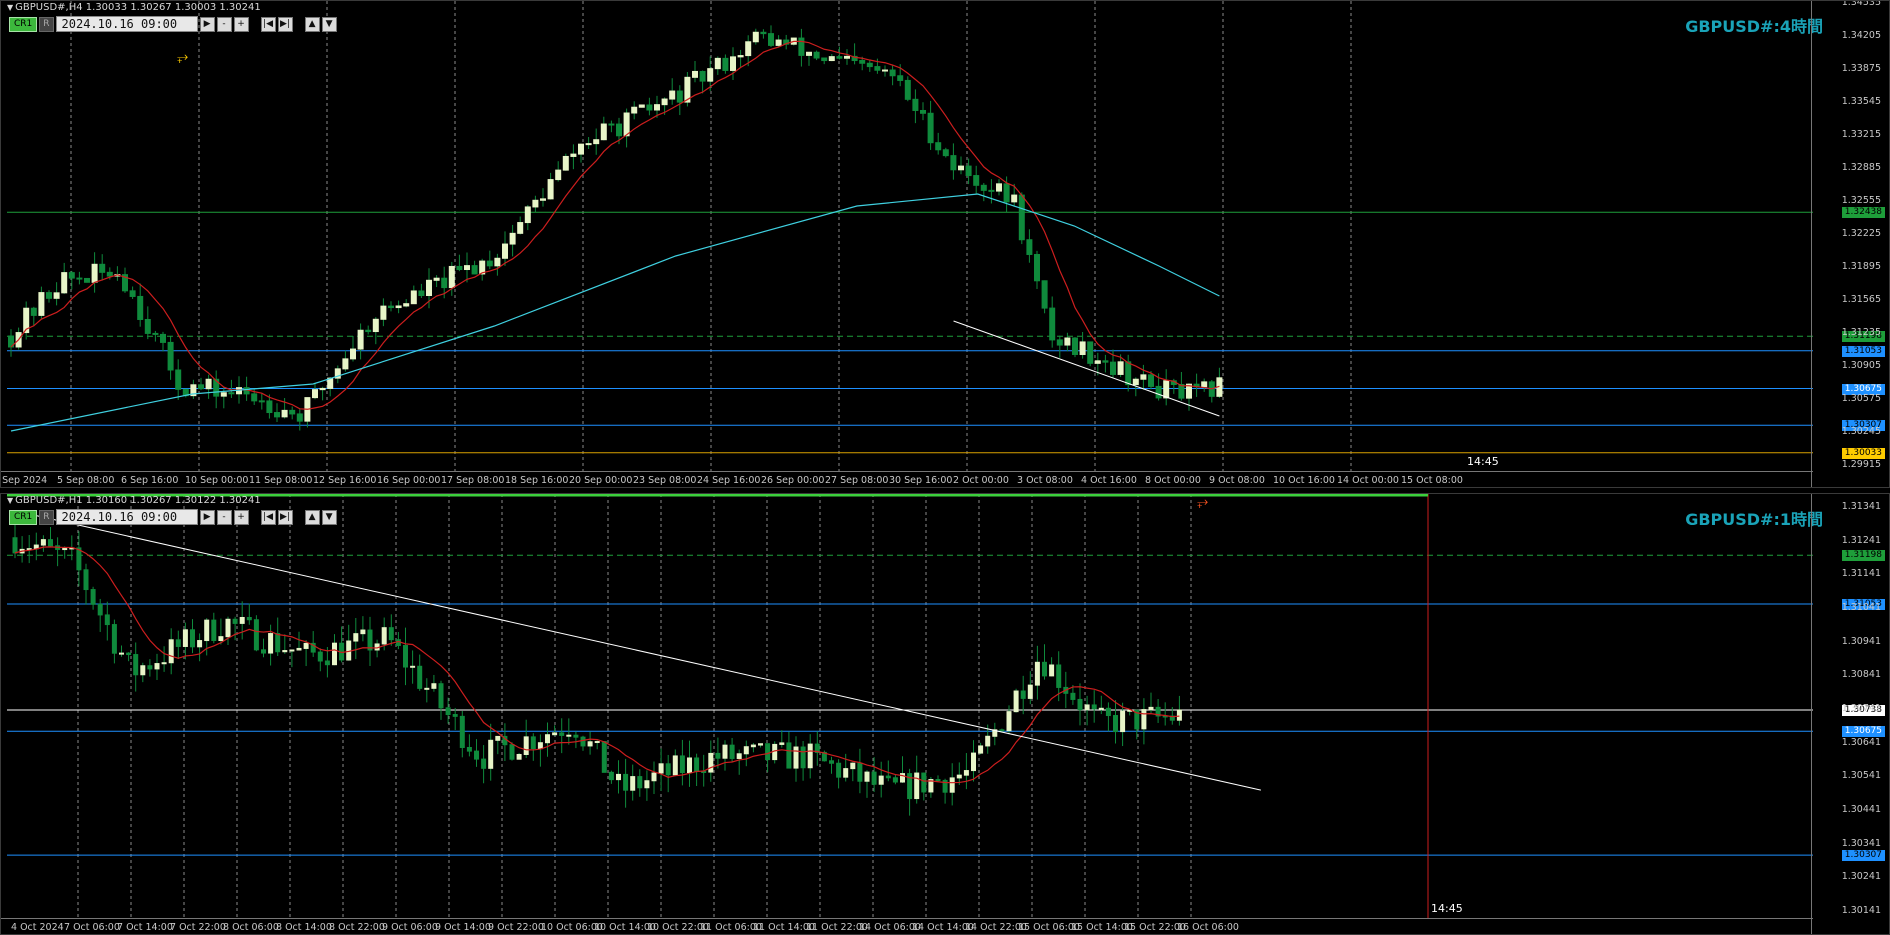 This screenshot has width=1890, height=935. I want to click on time-tick-label: 16 Sep 00:00, so click(409, 480).